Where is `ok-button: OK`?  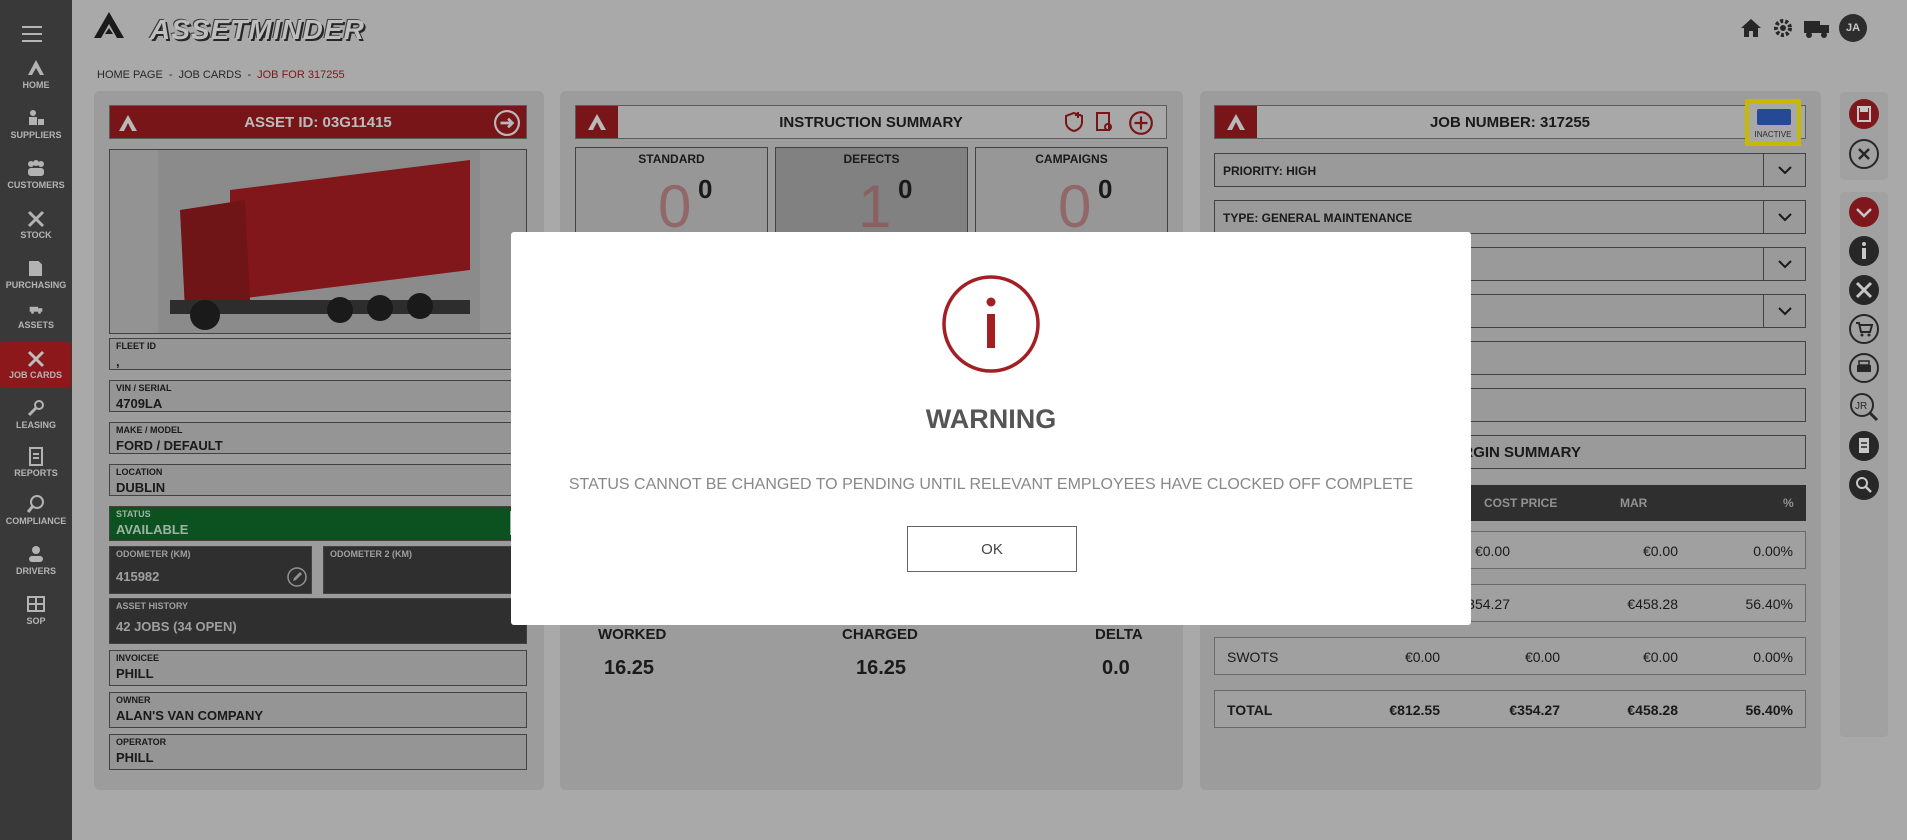
ok-button: OK is located at coordinates (992, 549).